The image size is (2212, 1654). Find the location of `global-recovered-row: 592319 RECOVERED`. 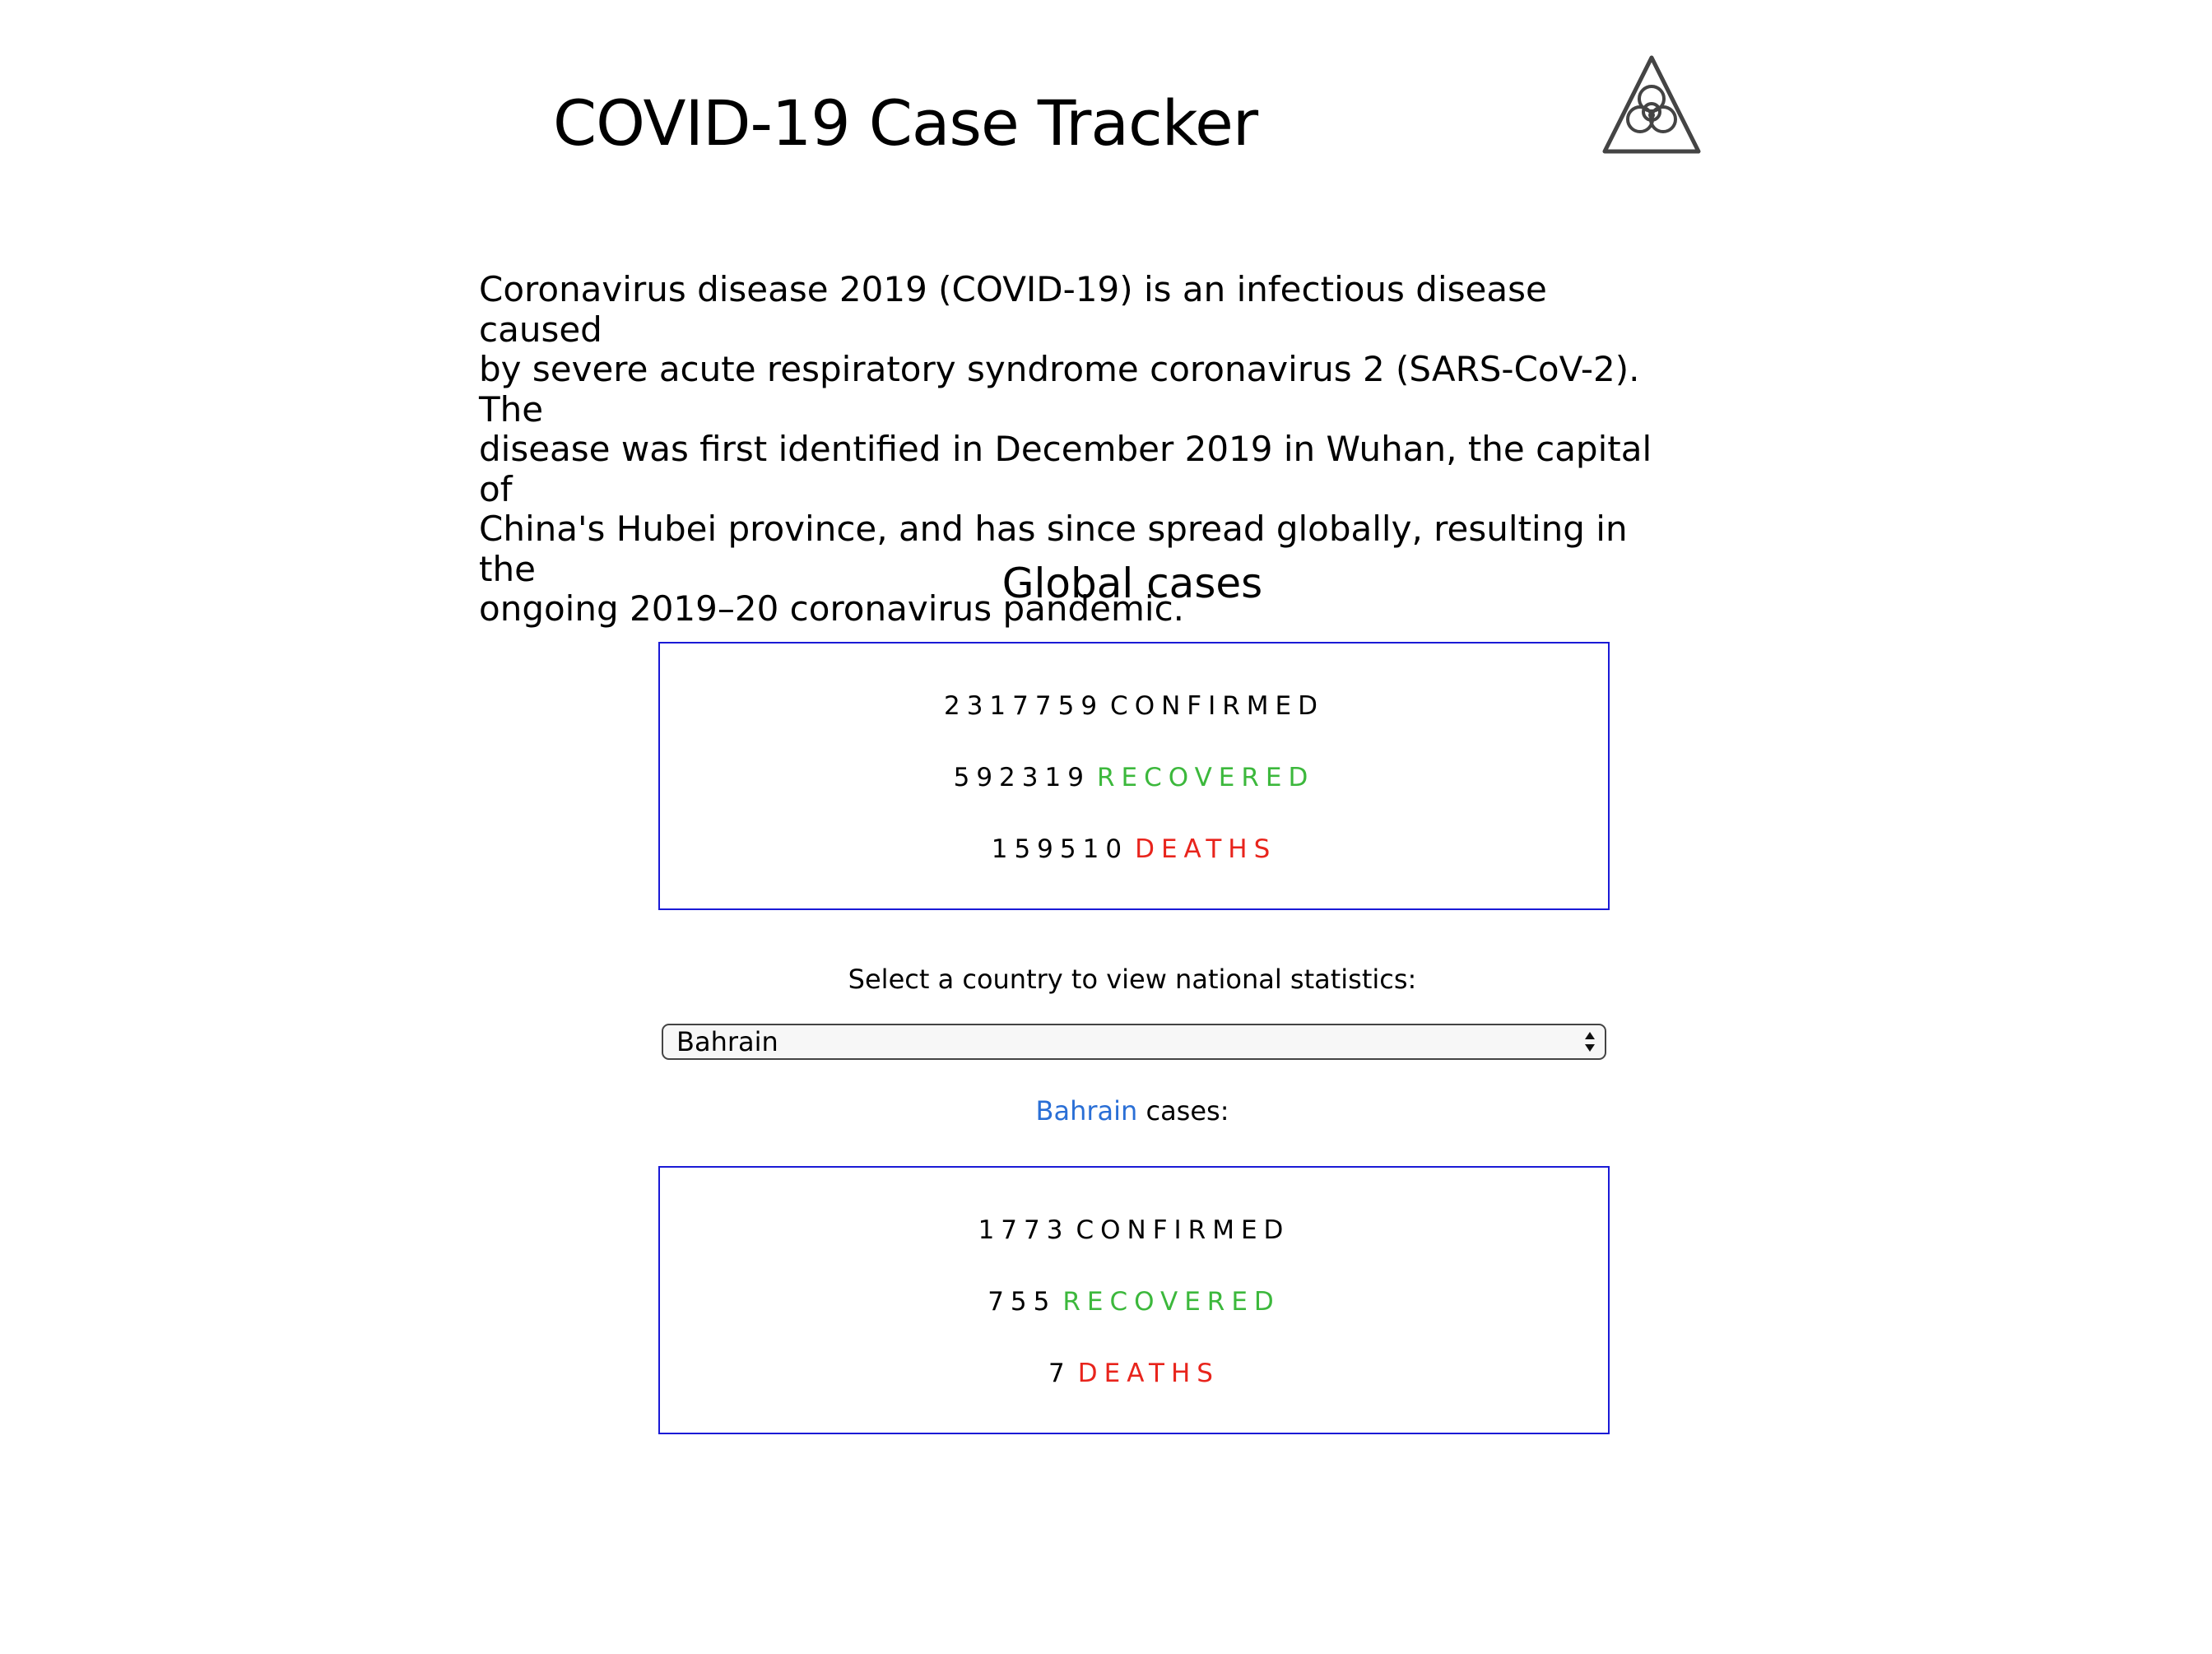

global-recovered-row: 592319 RECOVERED is located at coordinates (1134, 777).